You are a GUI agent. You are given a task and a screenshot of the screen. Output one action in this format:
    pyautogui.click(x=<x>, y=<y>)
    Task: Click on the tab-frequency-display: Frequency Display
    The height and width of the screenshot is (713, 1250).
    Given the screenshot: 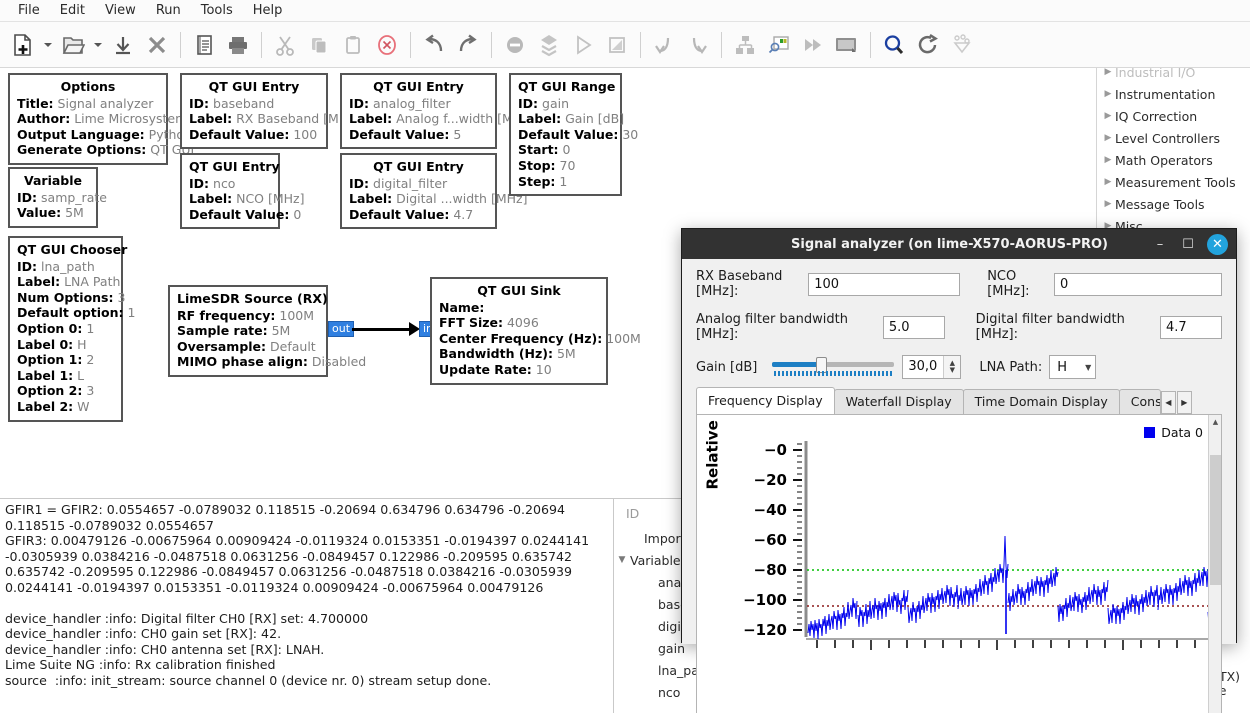 What is the action you would take?
    pyautogui.click(x=765, y=400)
    